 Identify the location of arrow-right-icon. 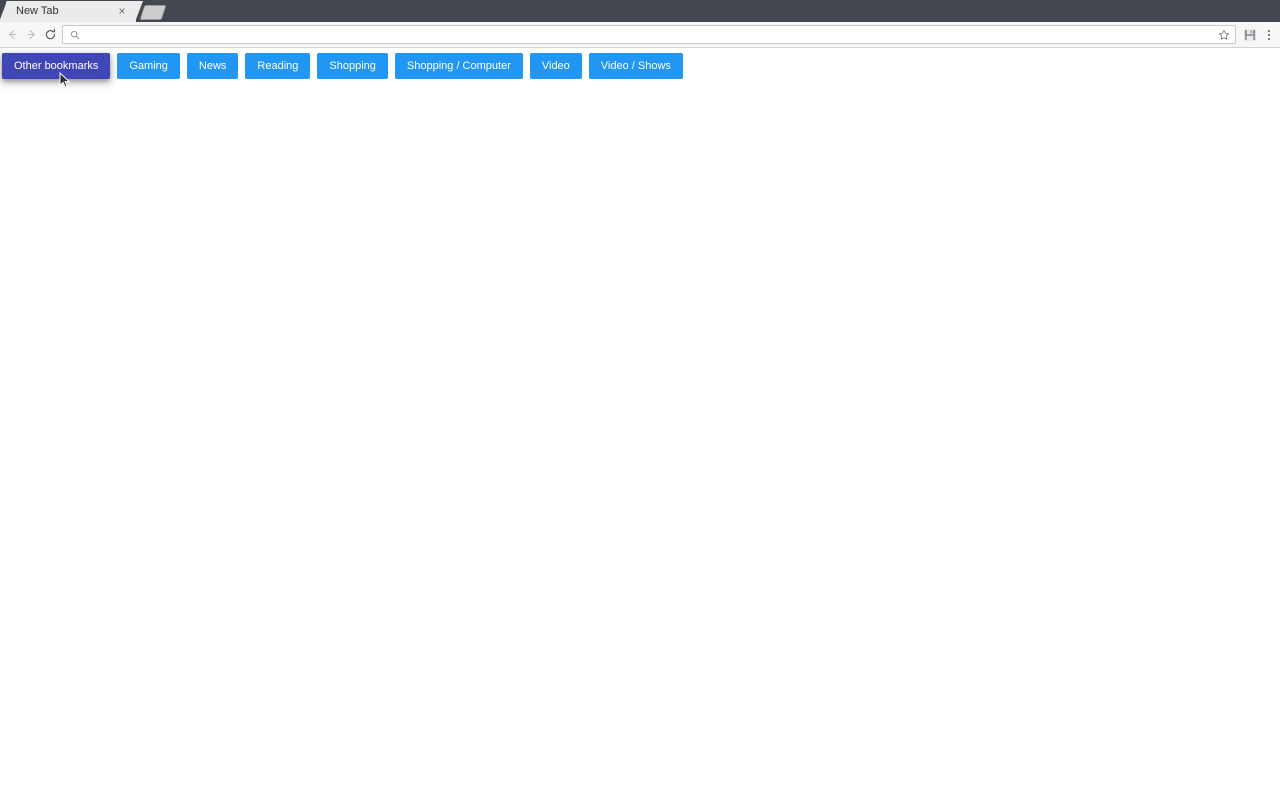
(31, 34).